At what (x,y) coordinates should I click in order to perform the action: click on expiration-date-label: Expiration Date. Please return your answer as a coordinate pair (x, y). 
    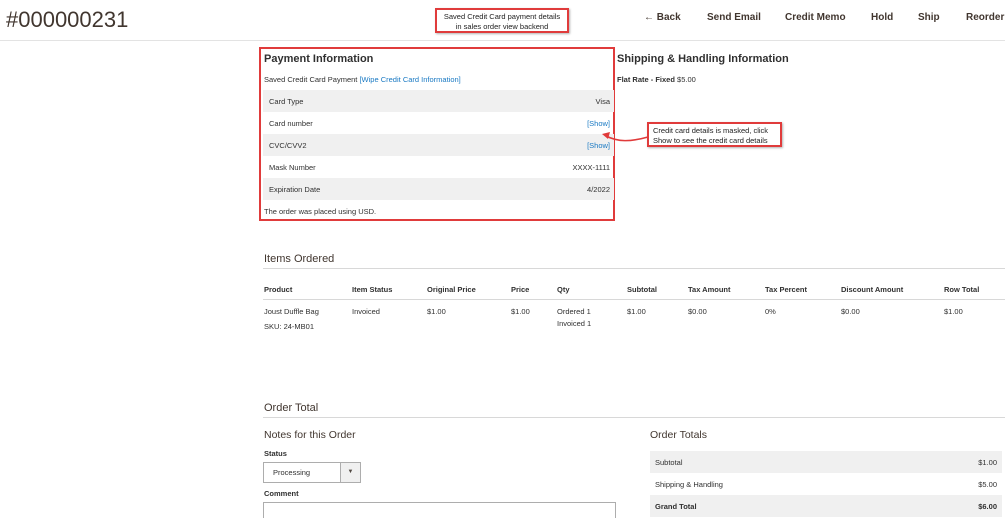
    Looking at the image, I should click on (295, 189).